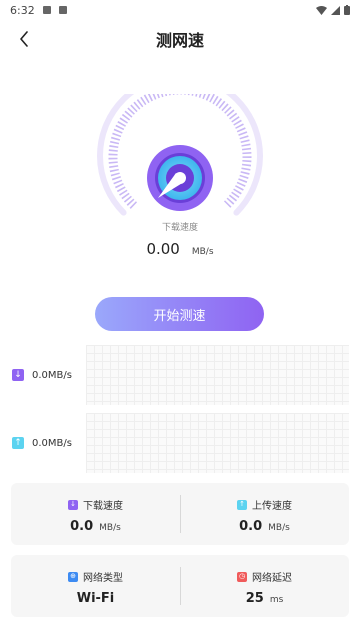  I want to click on gauge-unit: MB/s, so click(202, 252).